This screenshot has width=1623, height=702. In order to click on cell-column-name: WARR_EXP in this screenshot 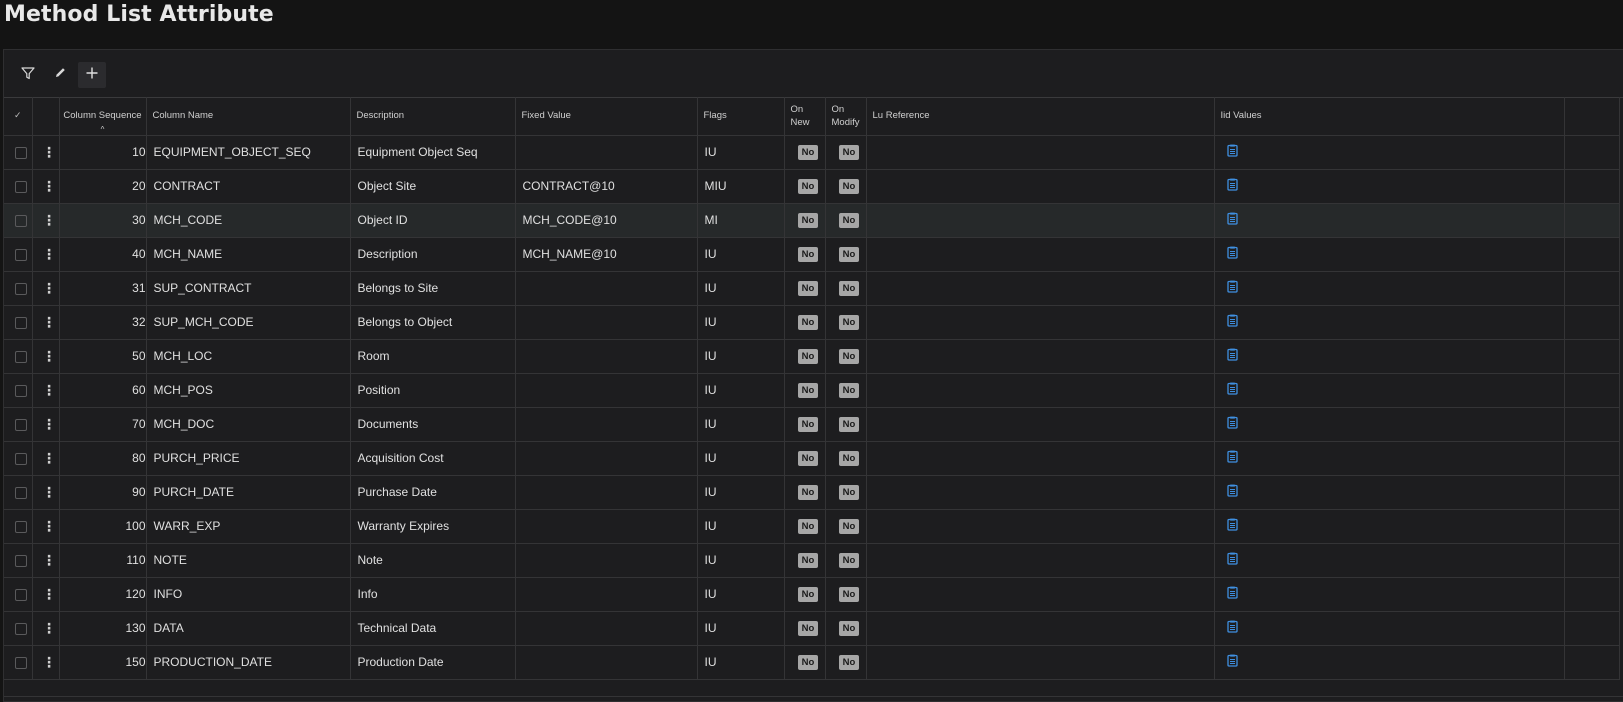, I will do `click(248, 526)`.